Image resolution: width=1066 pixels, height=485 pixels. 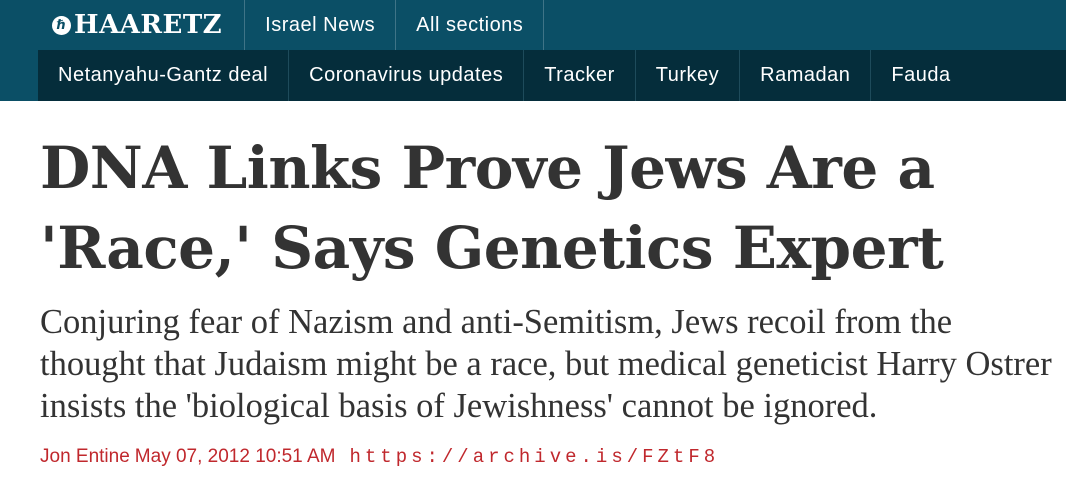 I want to click on topic-tracker: Tracker, so click(x=580, y=75).